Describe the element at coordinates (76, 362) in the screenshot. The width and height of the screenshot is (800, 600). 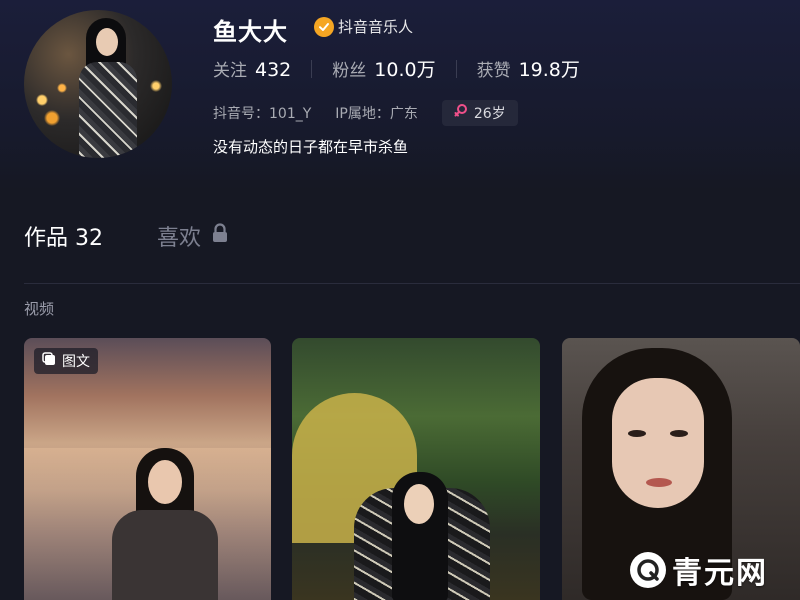
I see `image-text-label: 图文` at that location.